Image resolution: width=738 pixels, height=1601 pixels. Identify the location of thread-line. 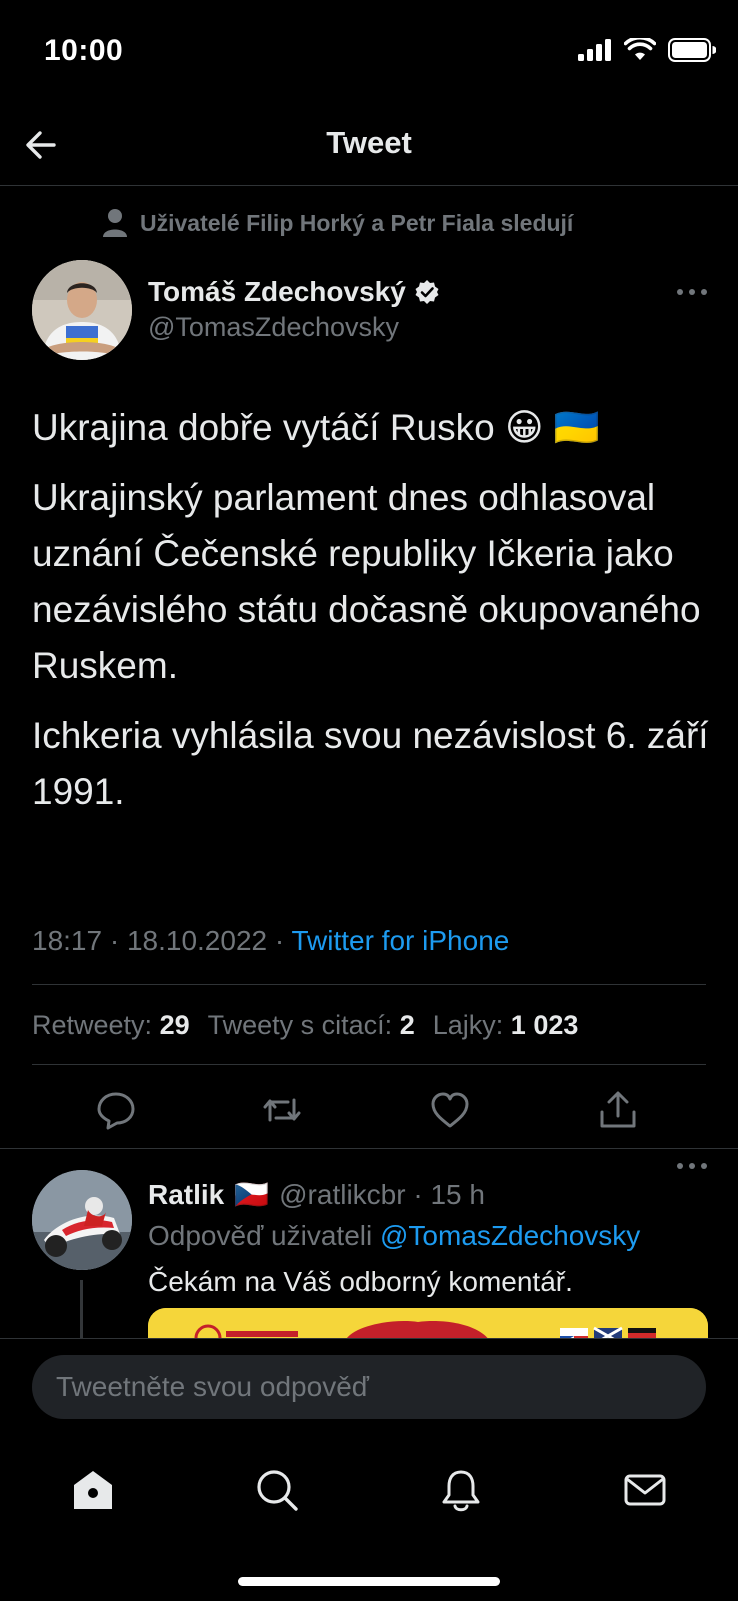
(81, 1310).